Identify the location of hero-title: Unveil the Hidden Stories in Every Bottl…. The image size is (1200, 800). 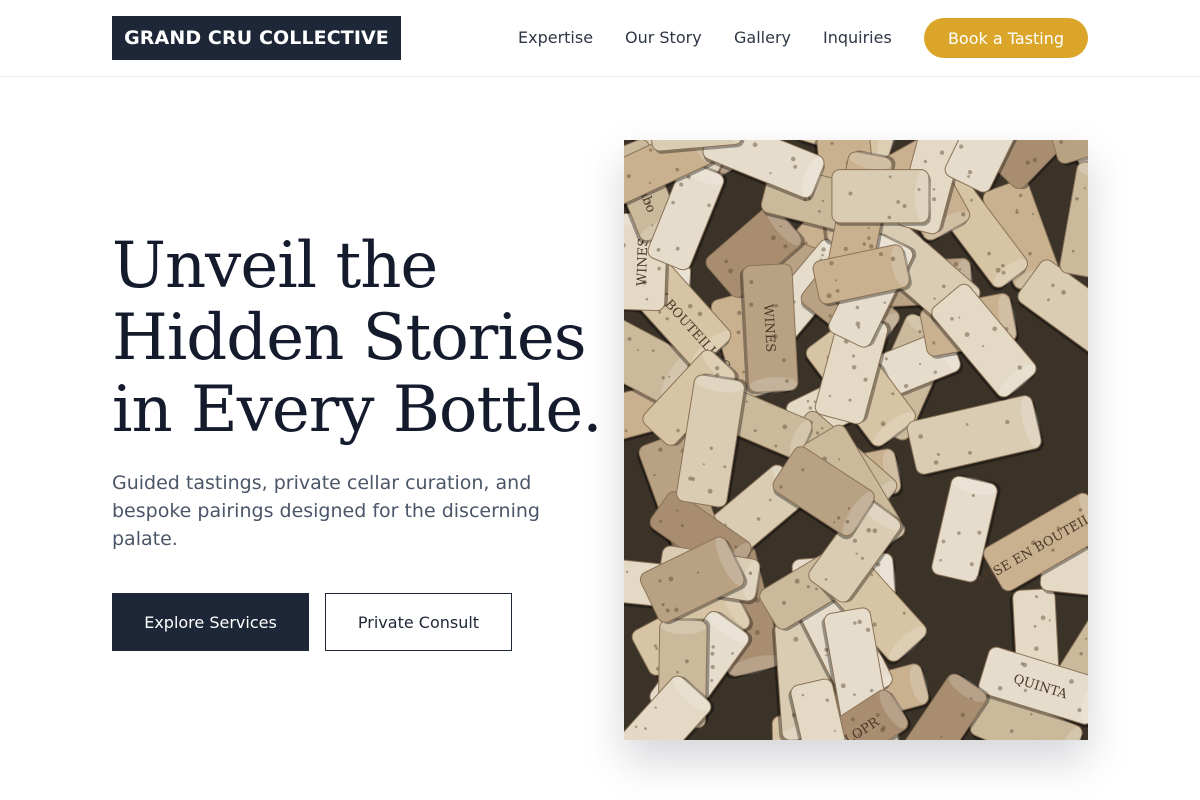
(362, 338).